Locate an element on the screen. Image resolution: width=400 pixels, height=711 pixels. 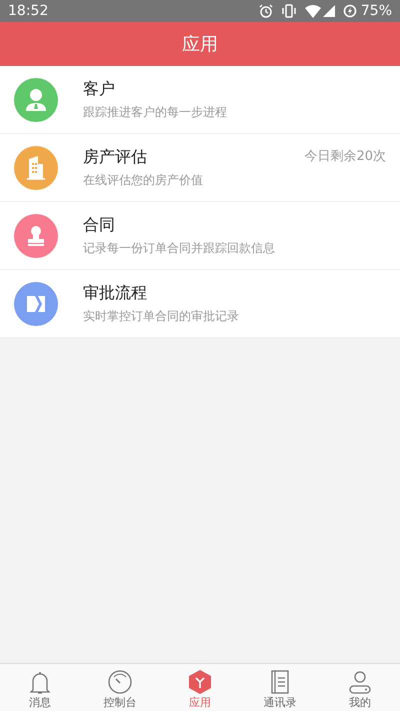
remaining-count: 今日剩余20次 is located at coordinates (345, 157).